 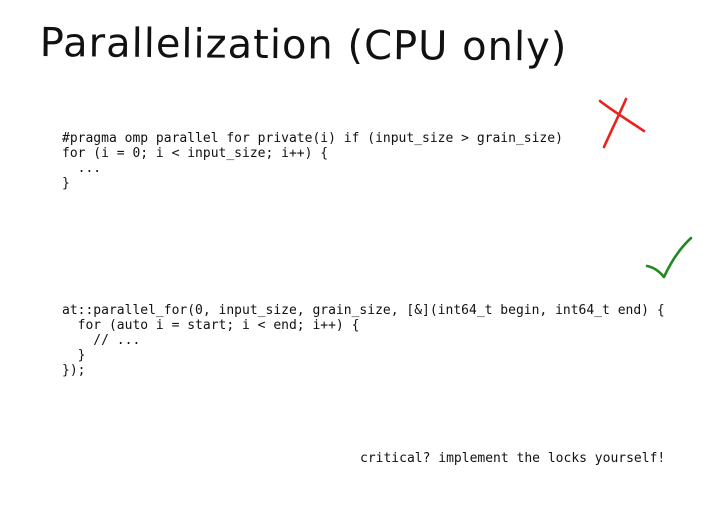 I want to click on code-line: for (i = 0; i < input_size; i++) {, so click(x=195, y=153).